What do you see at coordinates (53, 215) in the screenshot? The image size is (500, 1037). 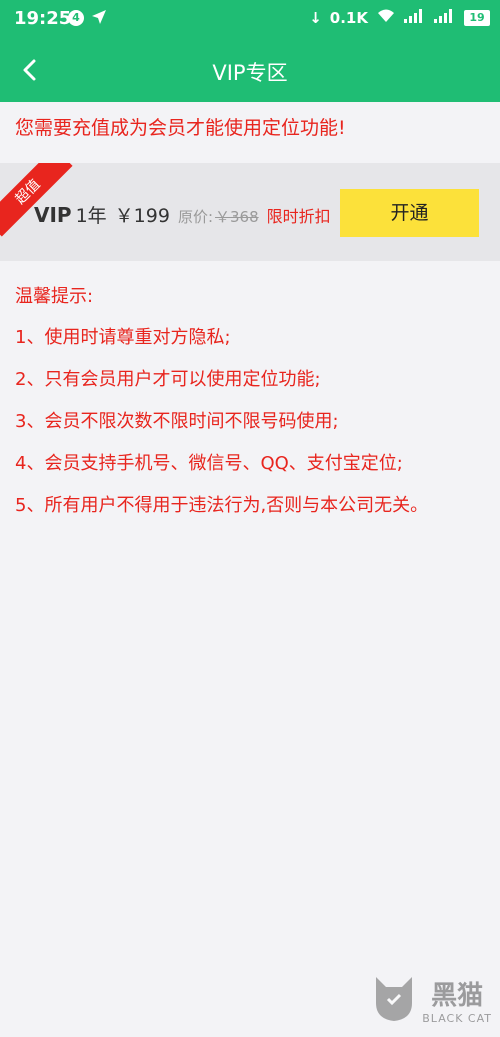 I see `vip-label: VIP` at bounding box center [53, 215].